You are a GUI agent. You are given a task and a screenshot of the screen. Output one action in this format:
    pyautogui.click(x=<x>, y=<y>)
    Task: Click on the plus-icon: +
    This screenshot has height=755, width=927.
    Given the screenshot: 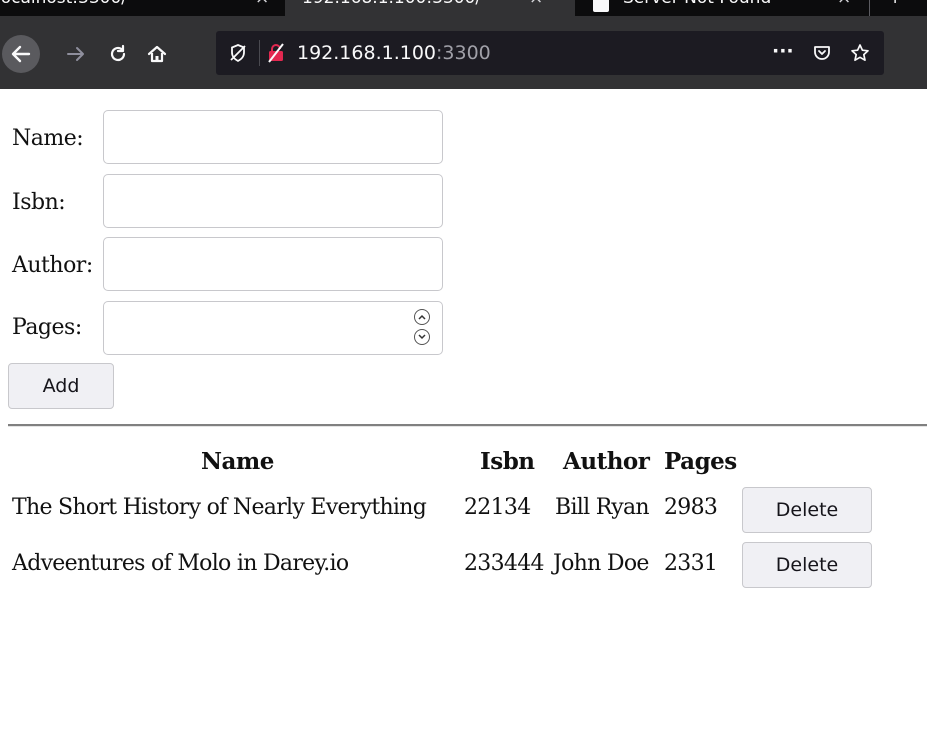 What is the action you would take?
    pyautogui.click(x=895, y=4)
    